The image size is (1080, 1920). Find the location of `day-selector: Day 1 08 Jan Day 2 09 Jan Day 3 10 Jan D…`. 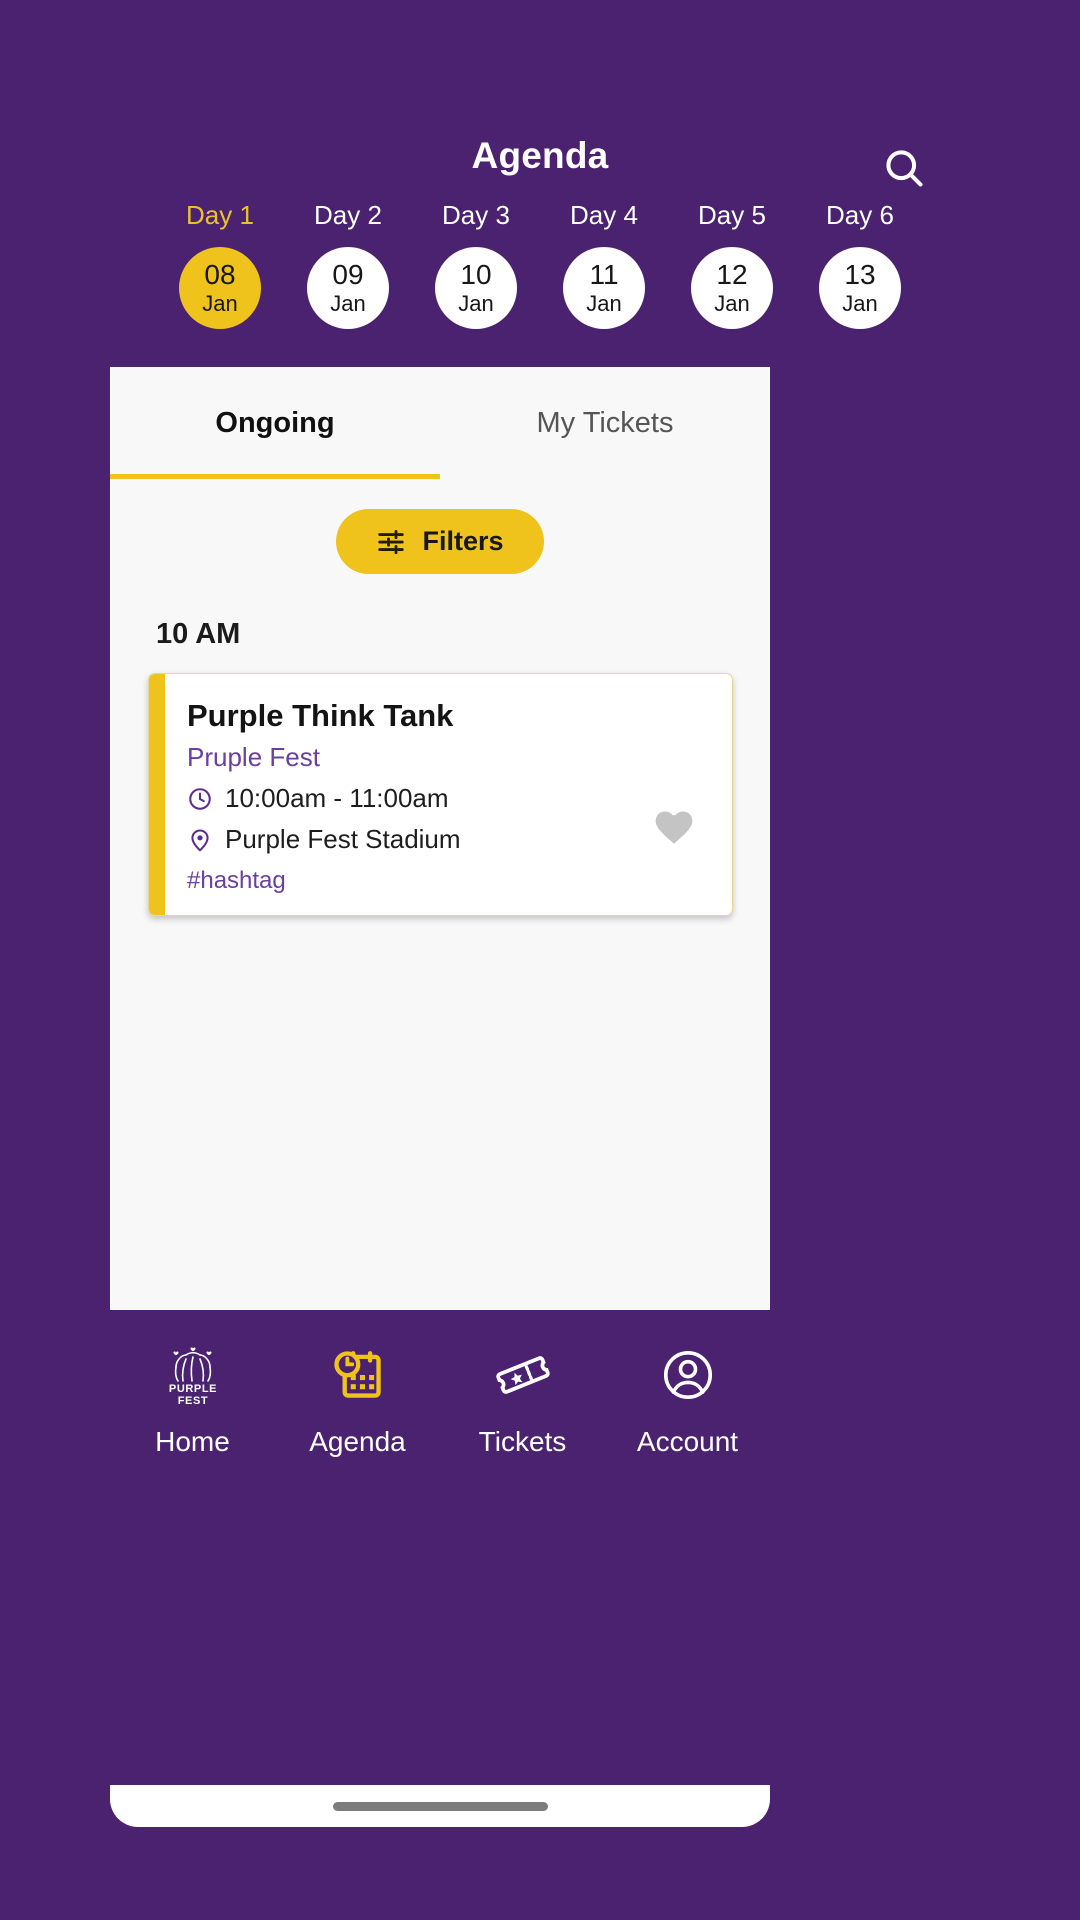

day-selector: Day 1 08 Jan Day 2 09 Jan Day 3 10 Jan D… is located at coordinates (540, 264).